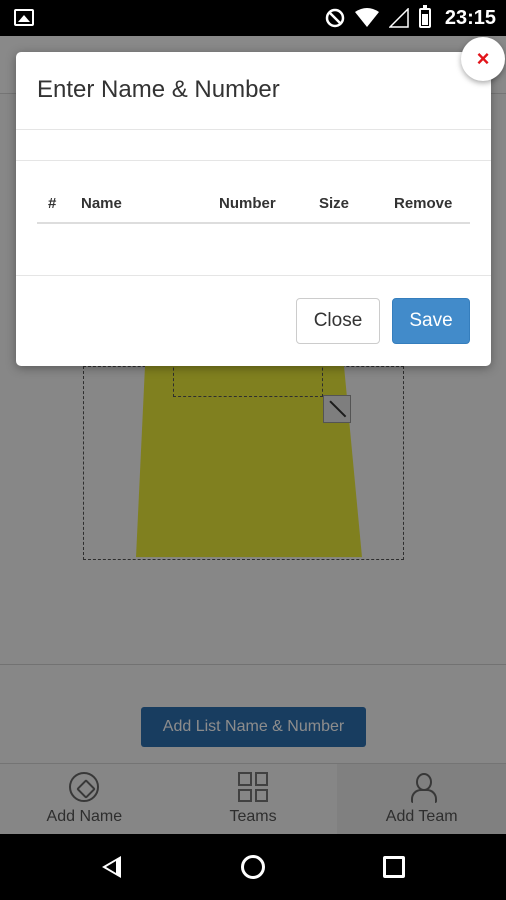 The height and width of the screenshot is (900, 506). Describe the element at coordinates (366, 17) in the screenshot. I see `wifi-icon` at that location.